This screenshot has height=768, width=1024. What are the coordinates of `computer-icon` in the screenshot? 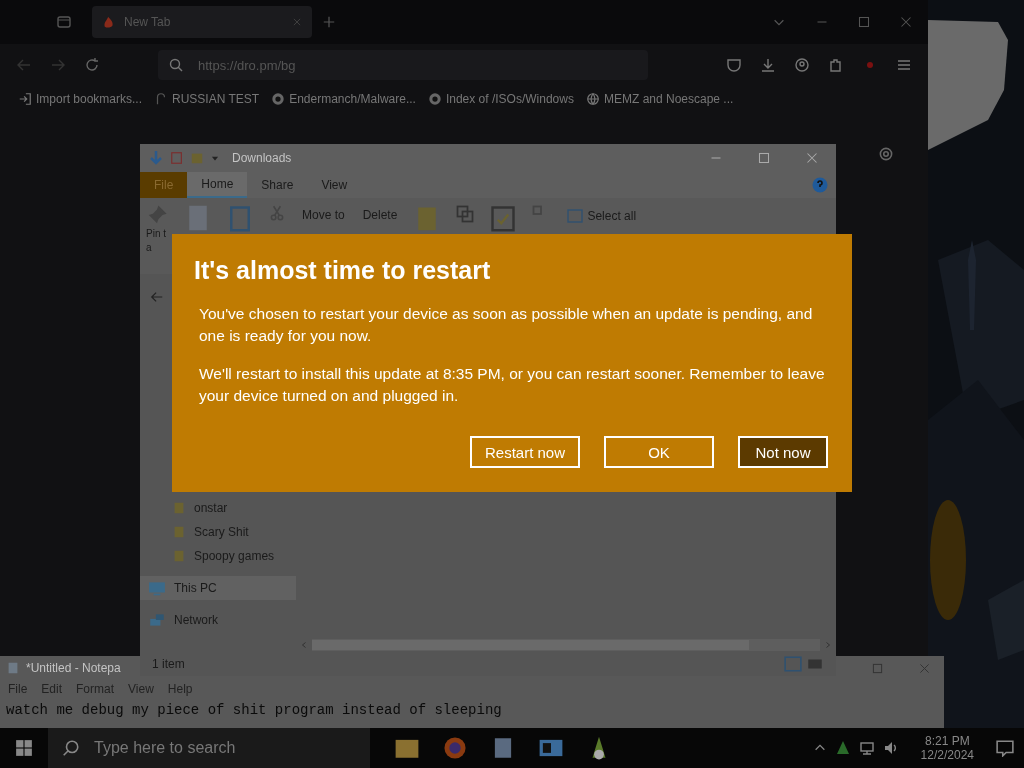 It's located at (157, 588).